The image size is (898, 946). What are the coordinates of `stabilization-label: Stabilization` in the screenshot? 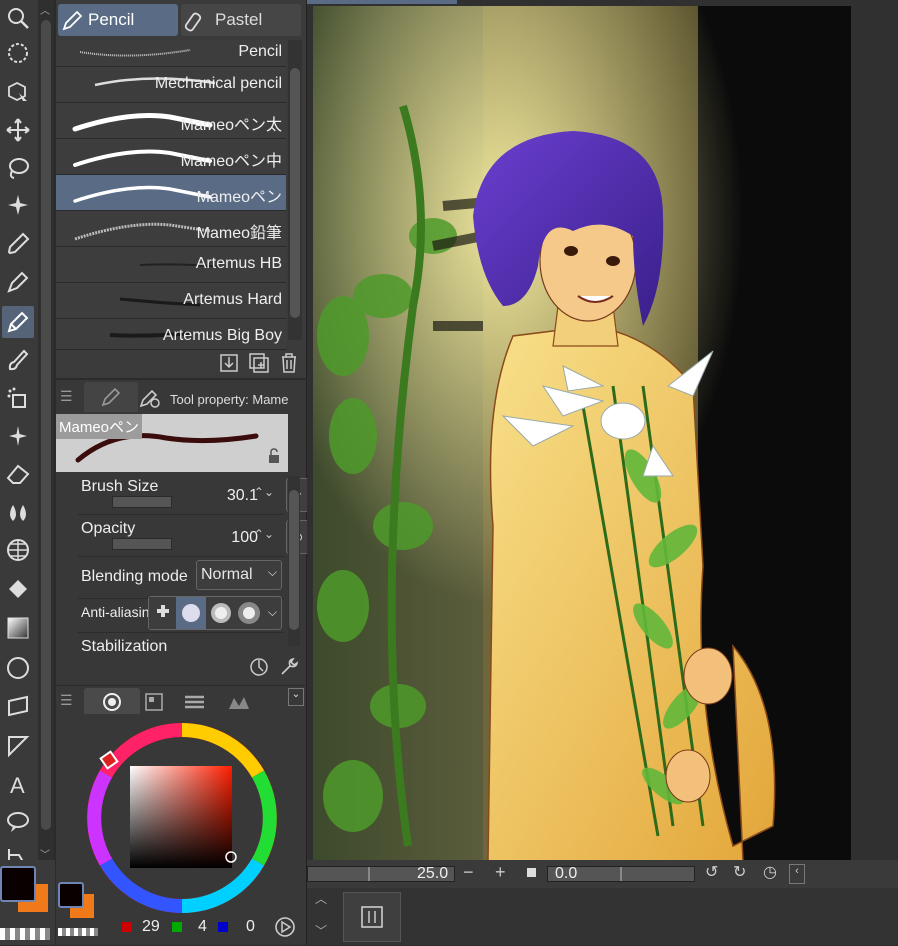 It's located at (124, 646).